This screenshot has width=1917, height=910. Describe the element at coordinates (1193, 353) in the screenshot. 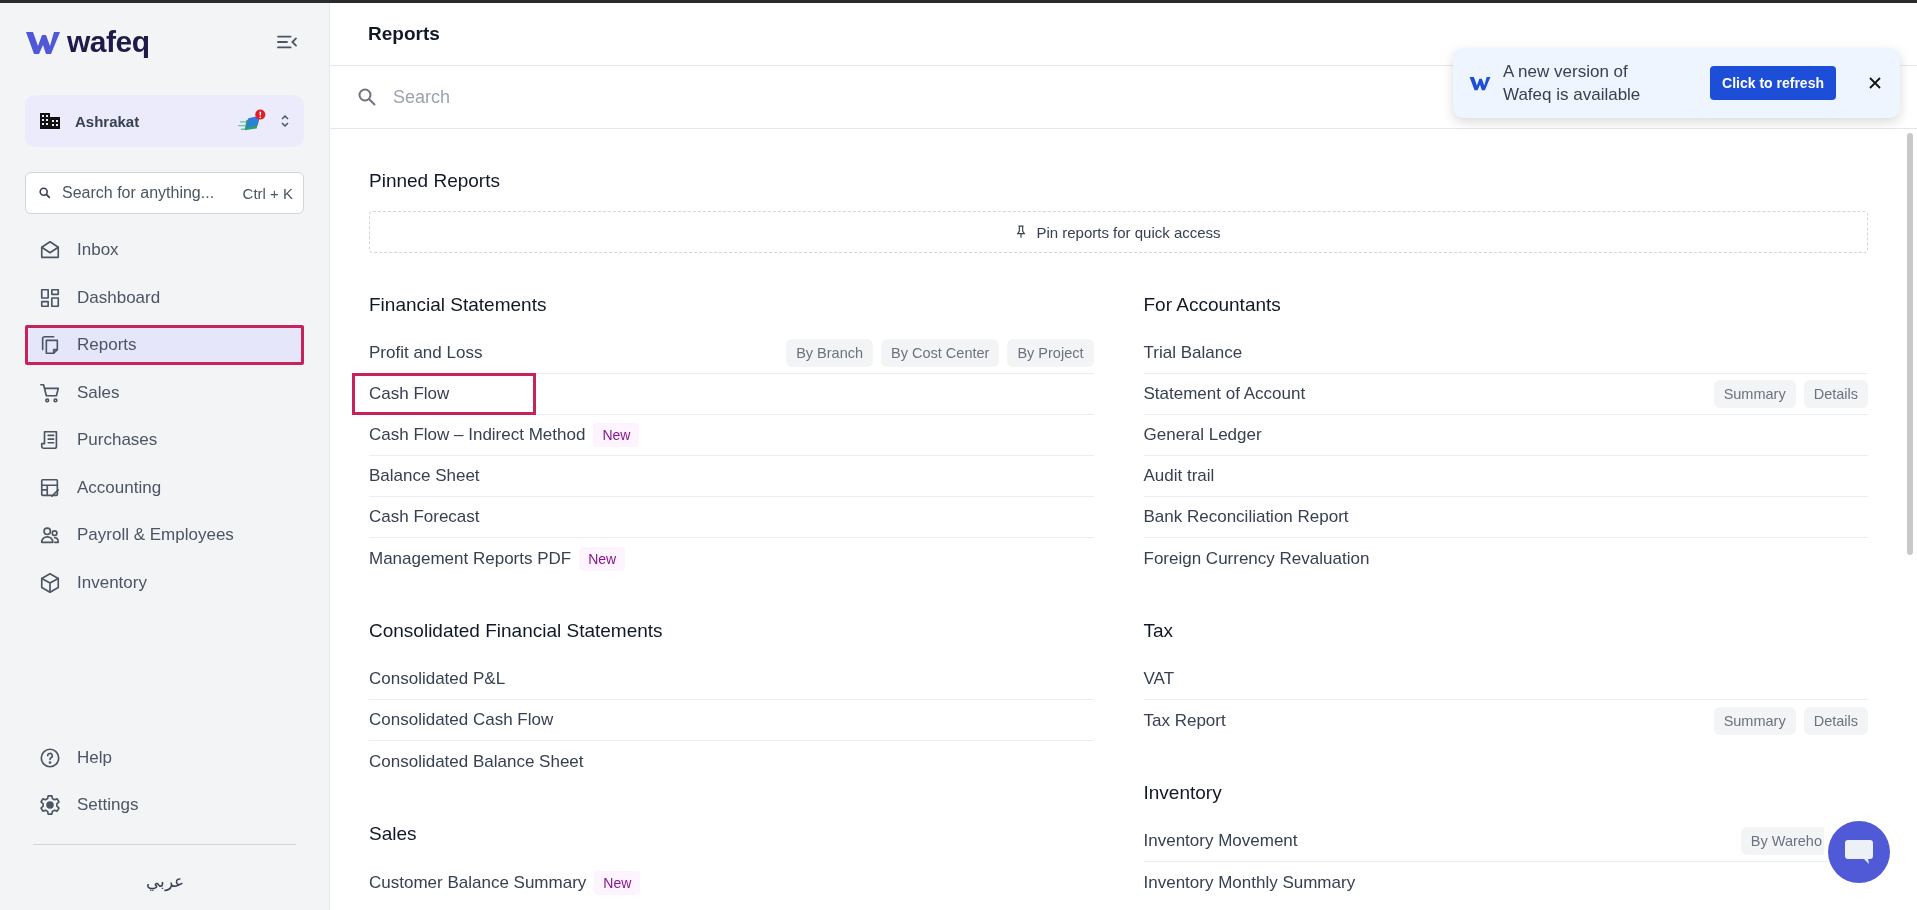

I see `report-link: Trial Balance` at that location.